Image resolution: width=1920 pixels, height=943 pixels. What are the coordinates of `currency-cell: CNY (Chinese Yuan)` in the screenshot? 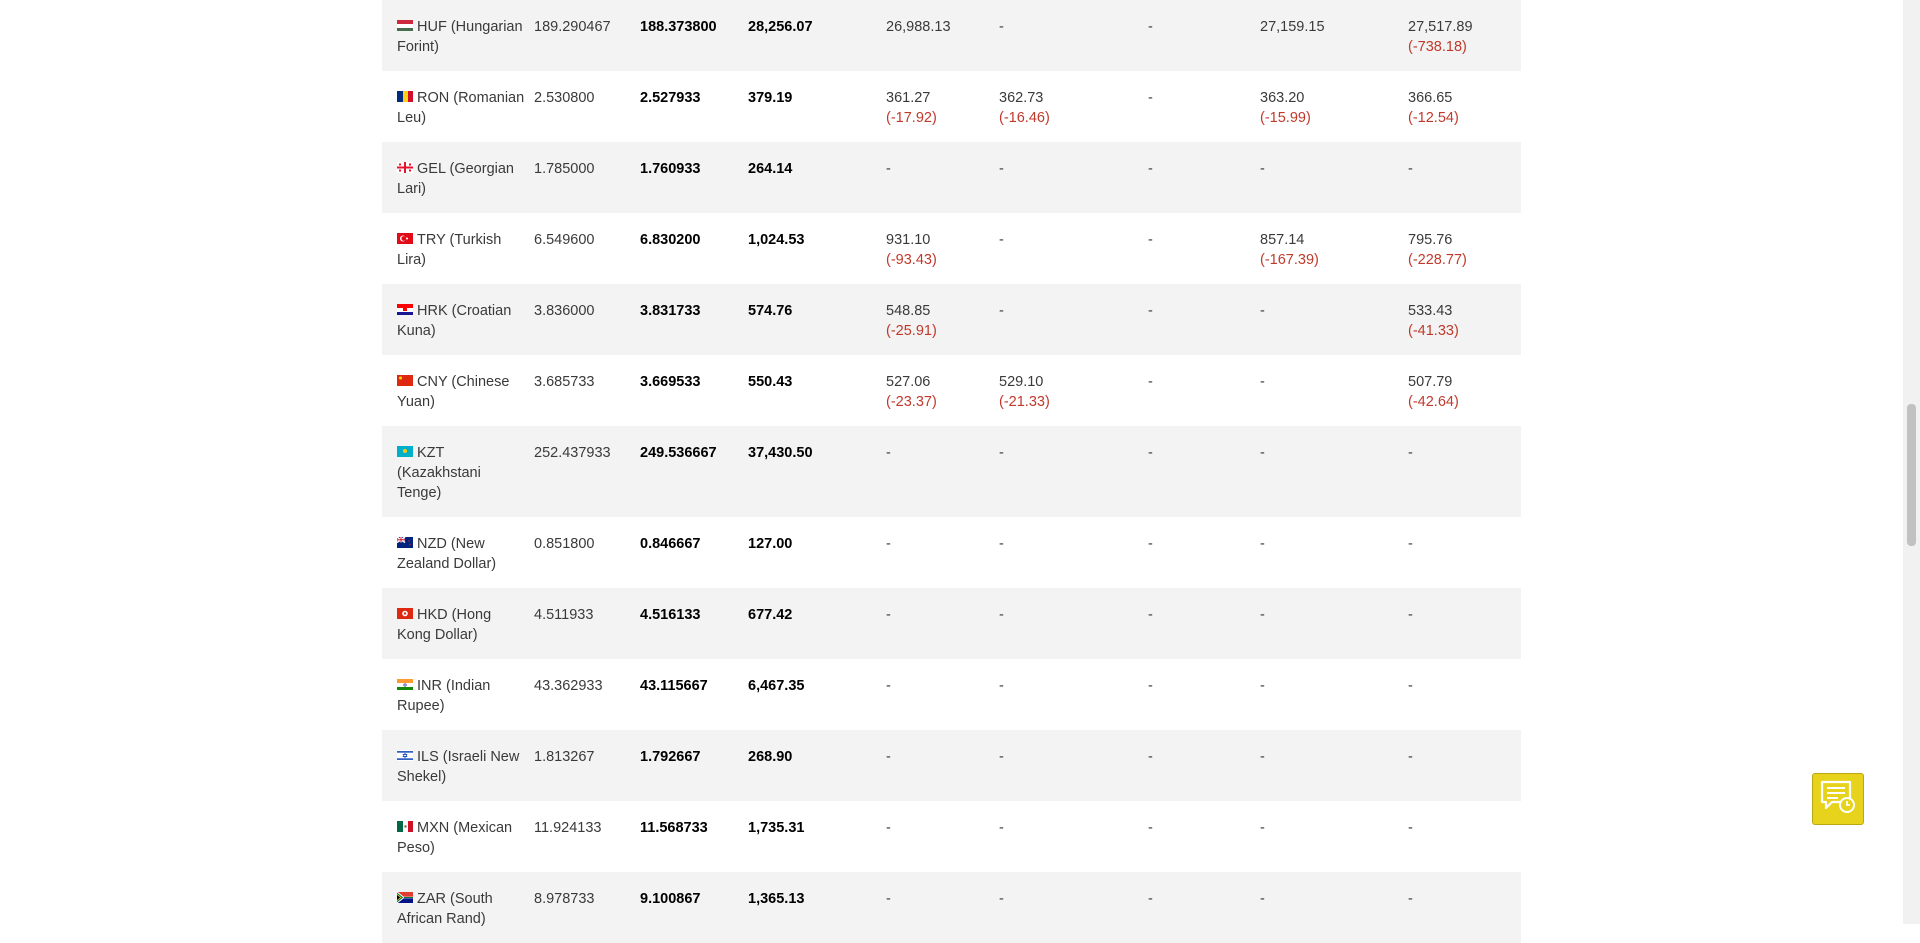 It's located at (458, 383).